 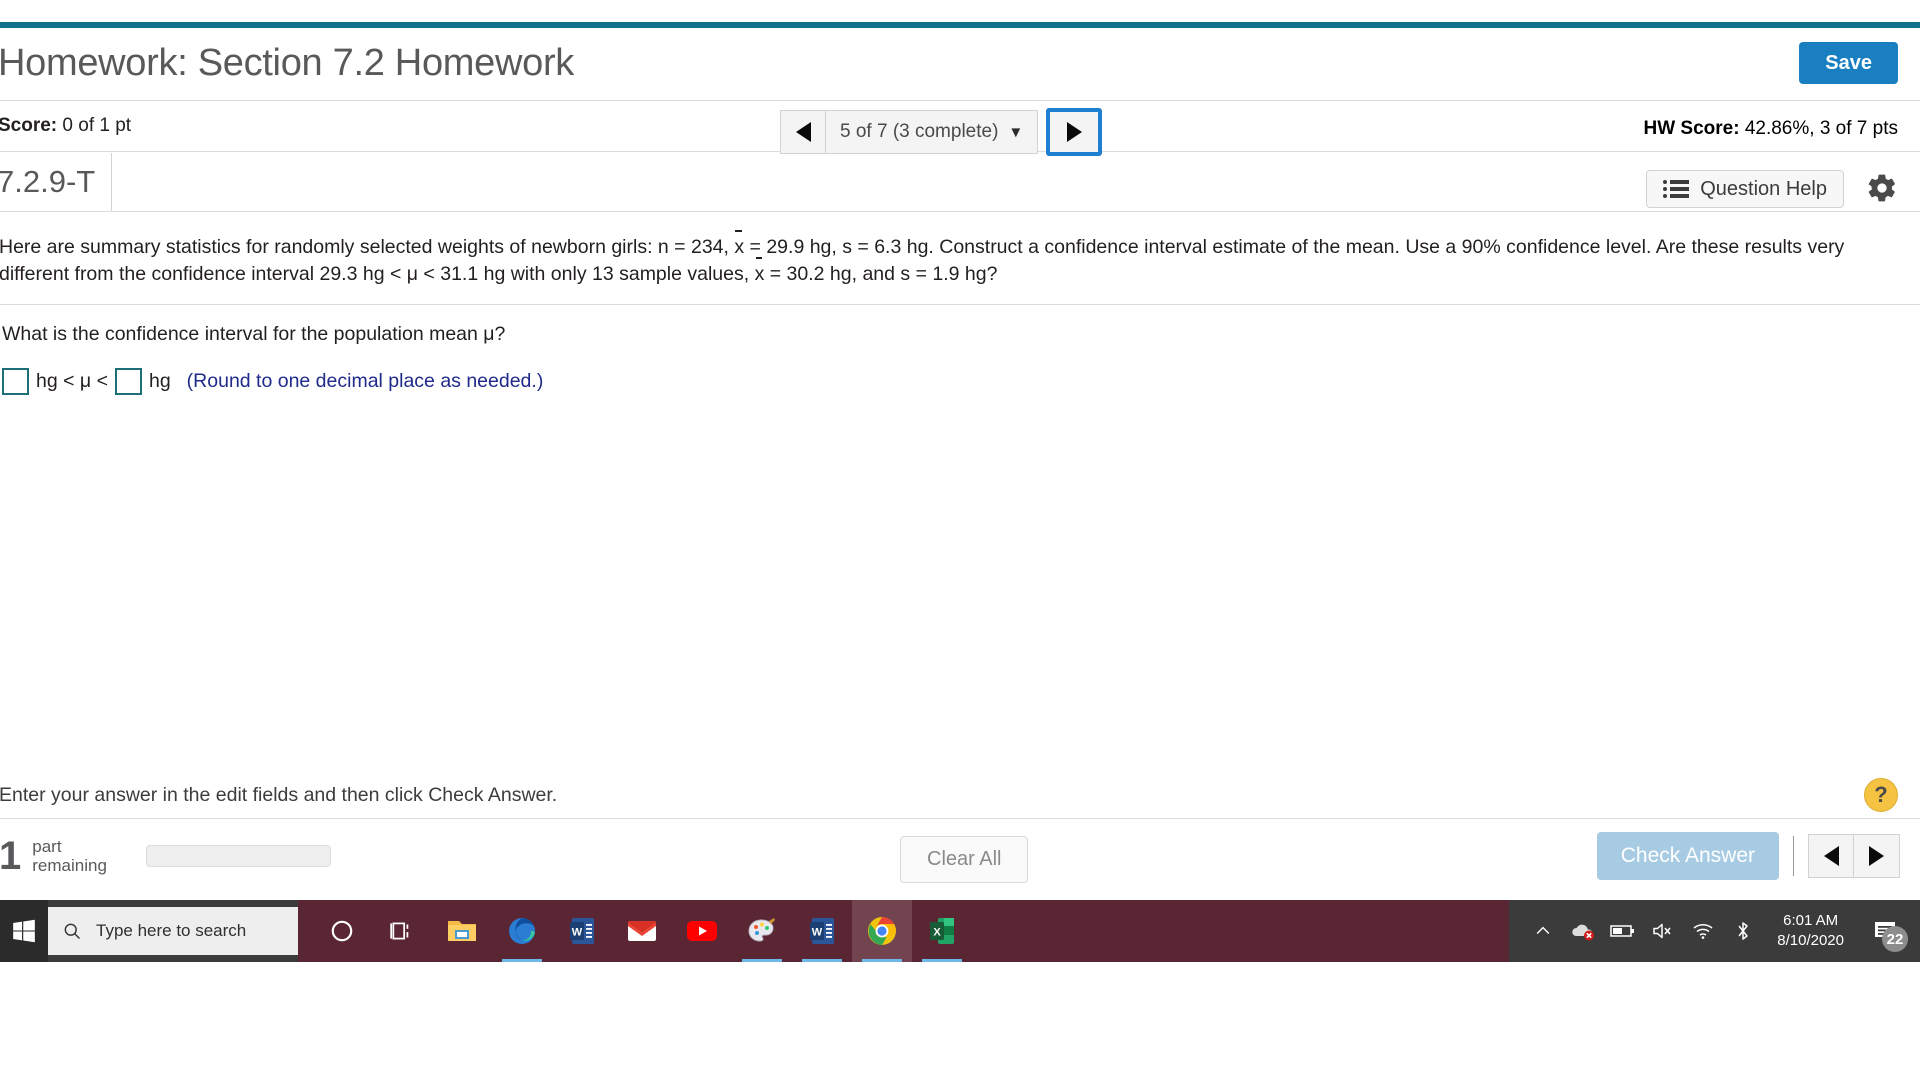 What do you see at coordinates (1691, 128) in the screenshot?
I see `hw-score-label: HW Score:` at bounding box center [1691, 128].